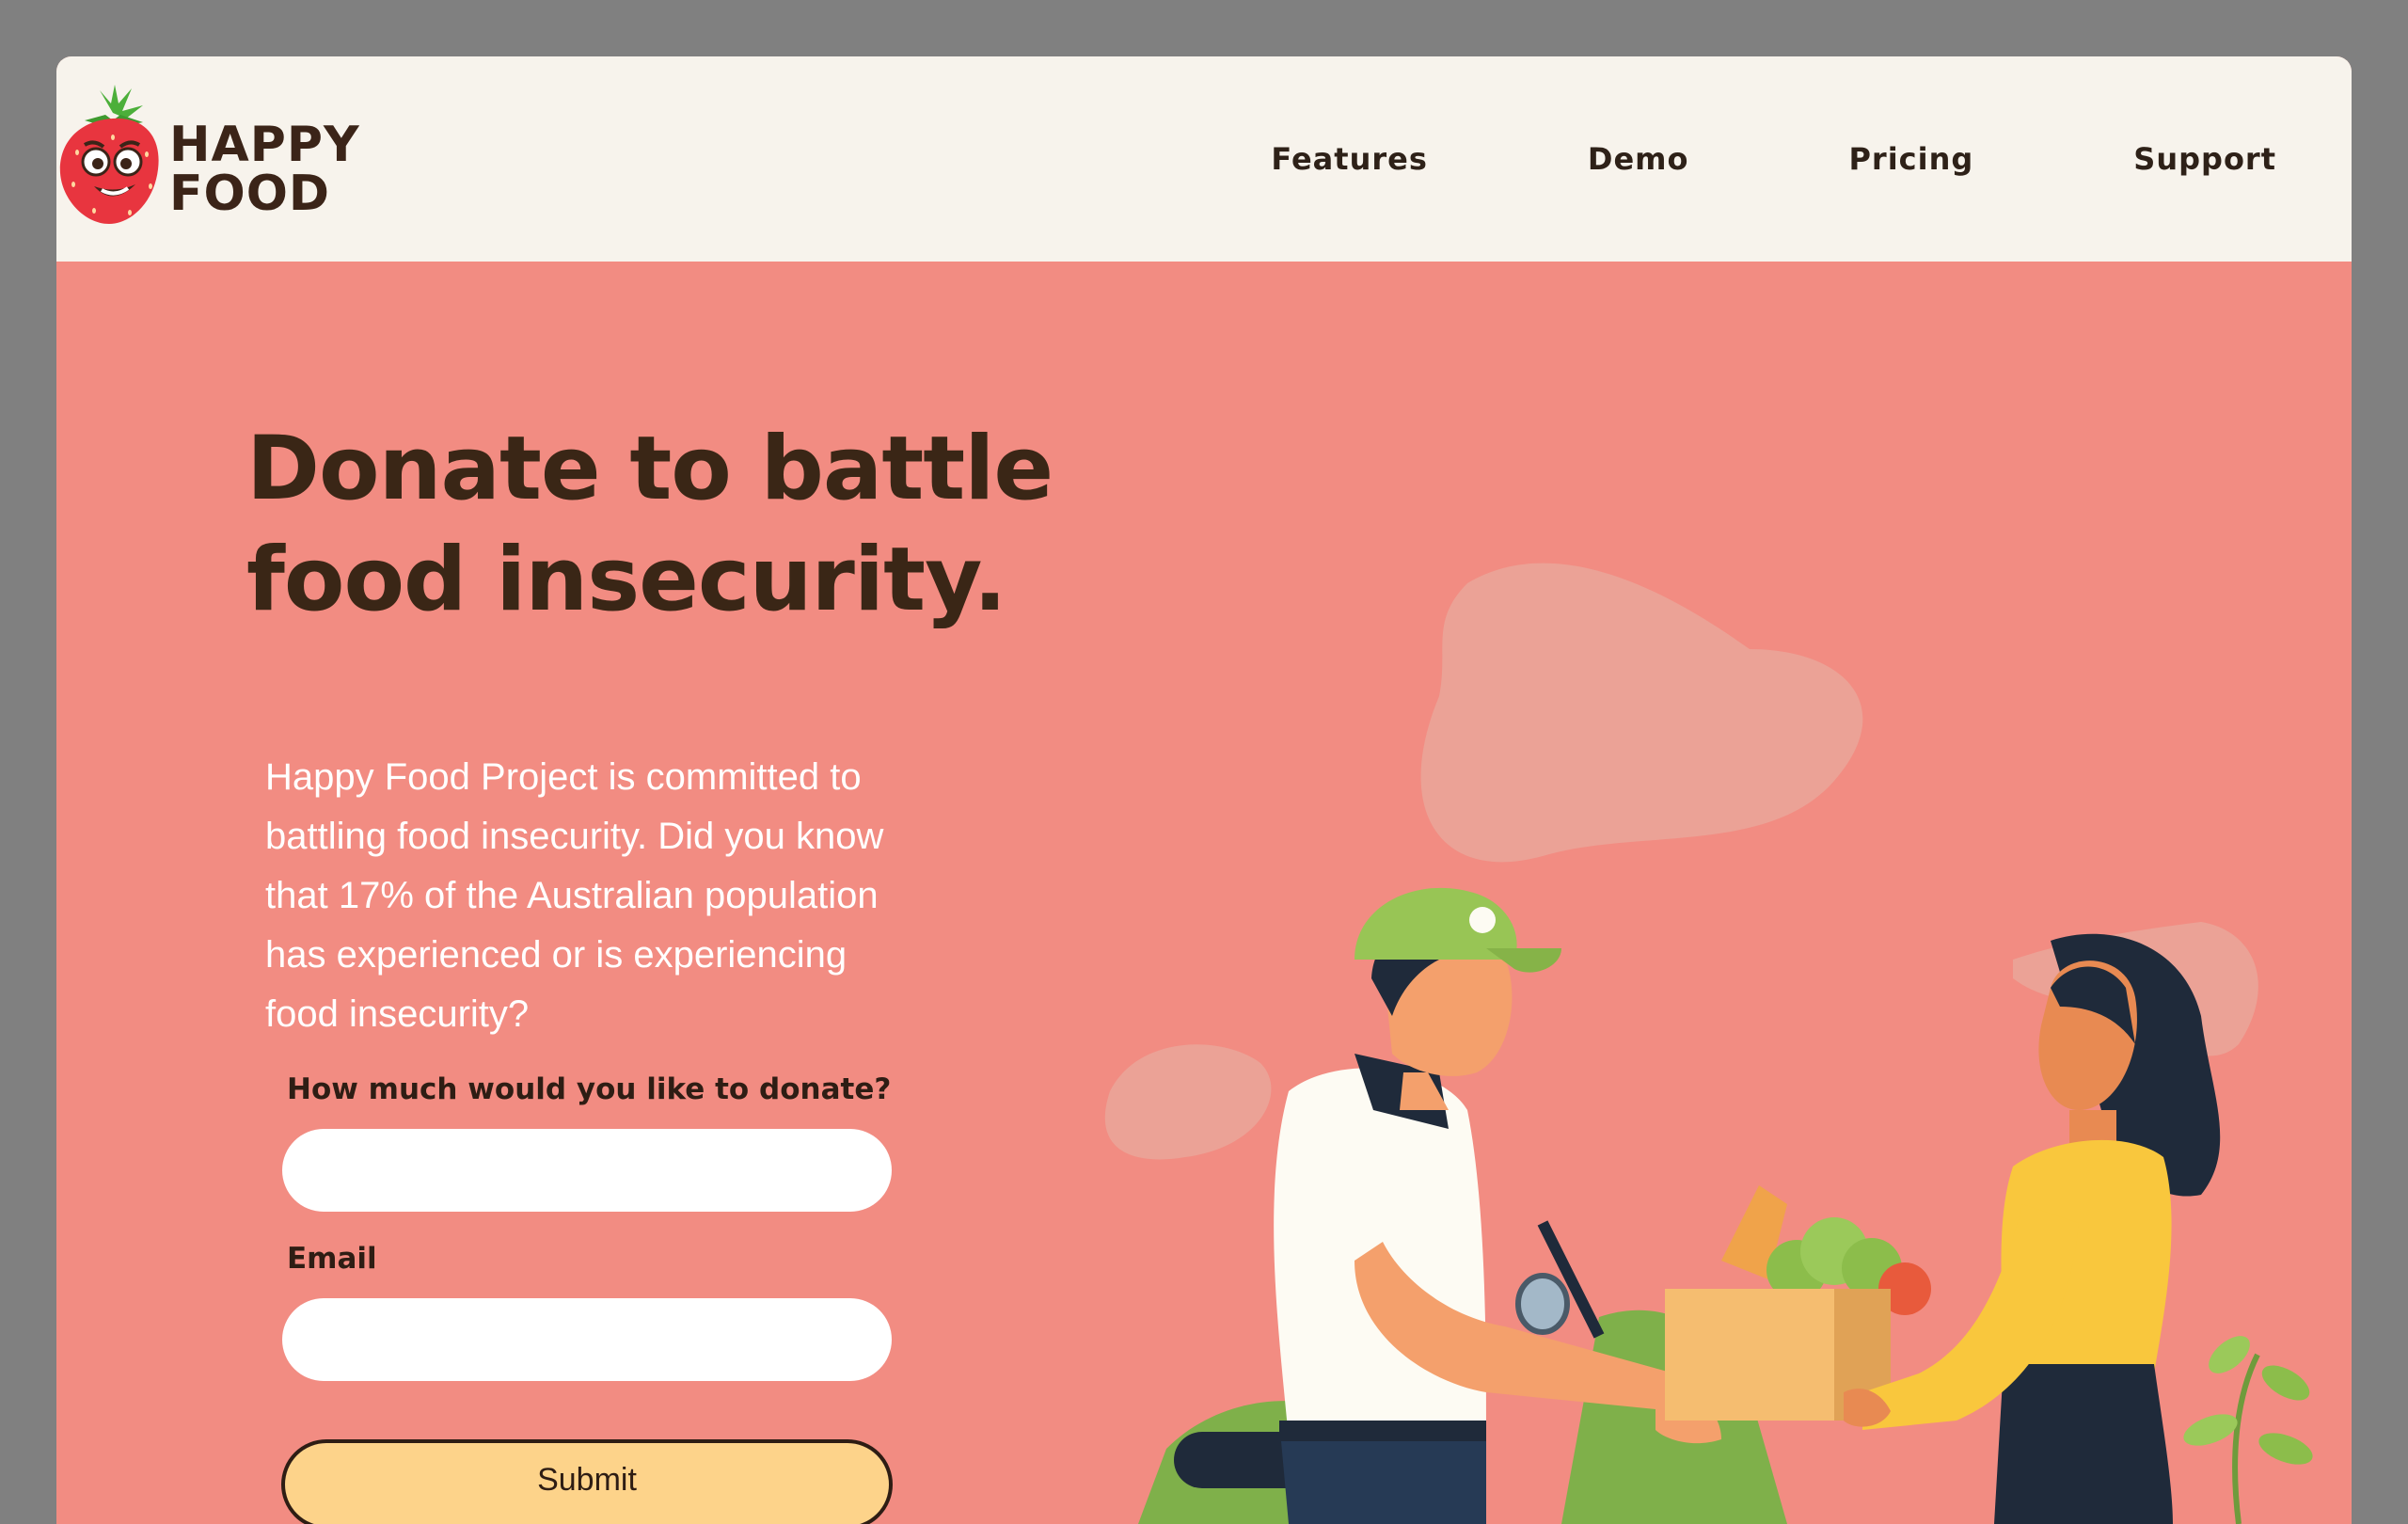  What do you see at coordinates (670, 525) in the screenshot?
I see `hero-headline: Donate to battle food insecurity.` at bounding box center [670, 525].